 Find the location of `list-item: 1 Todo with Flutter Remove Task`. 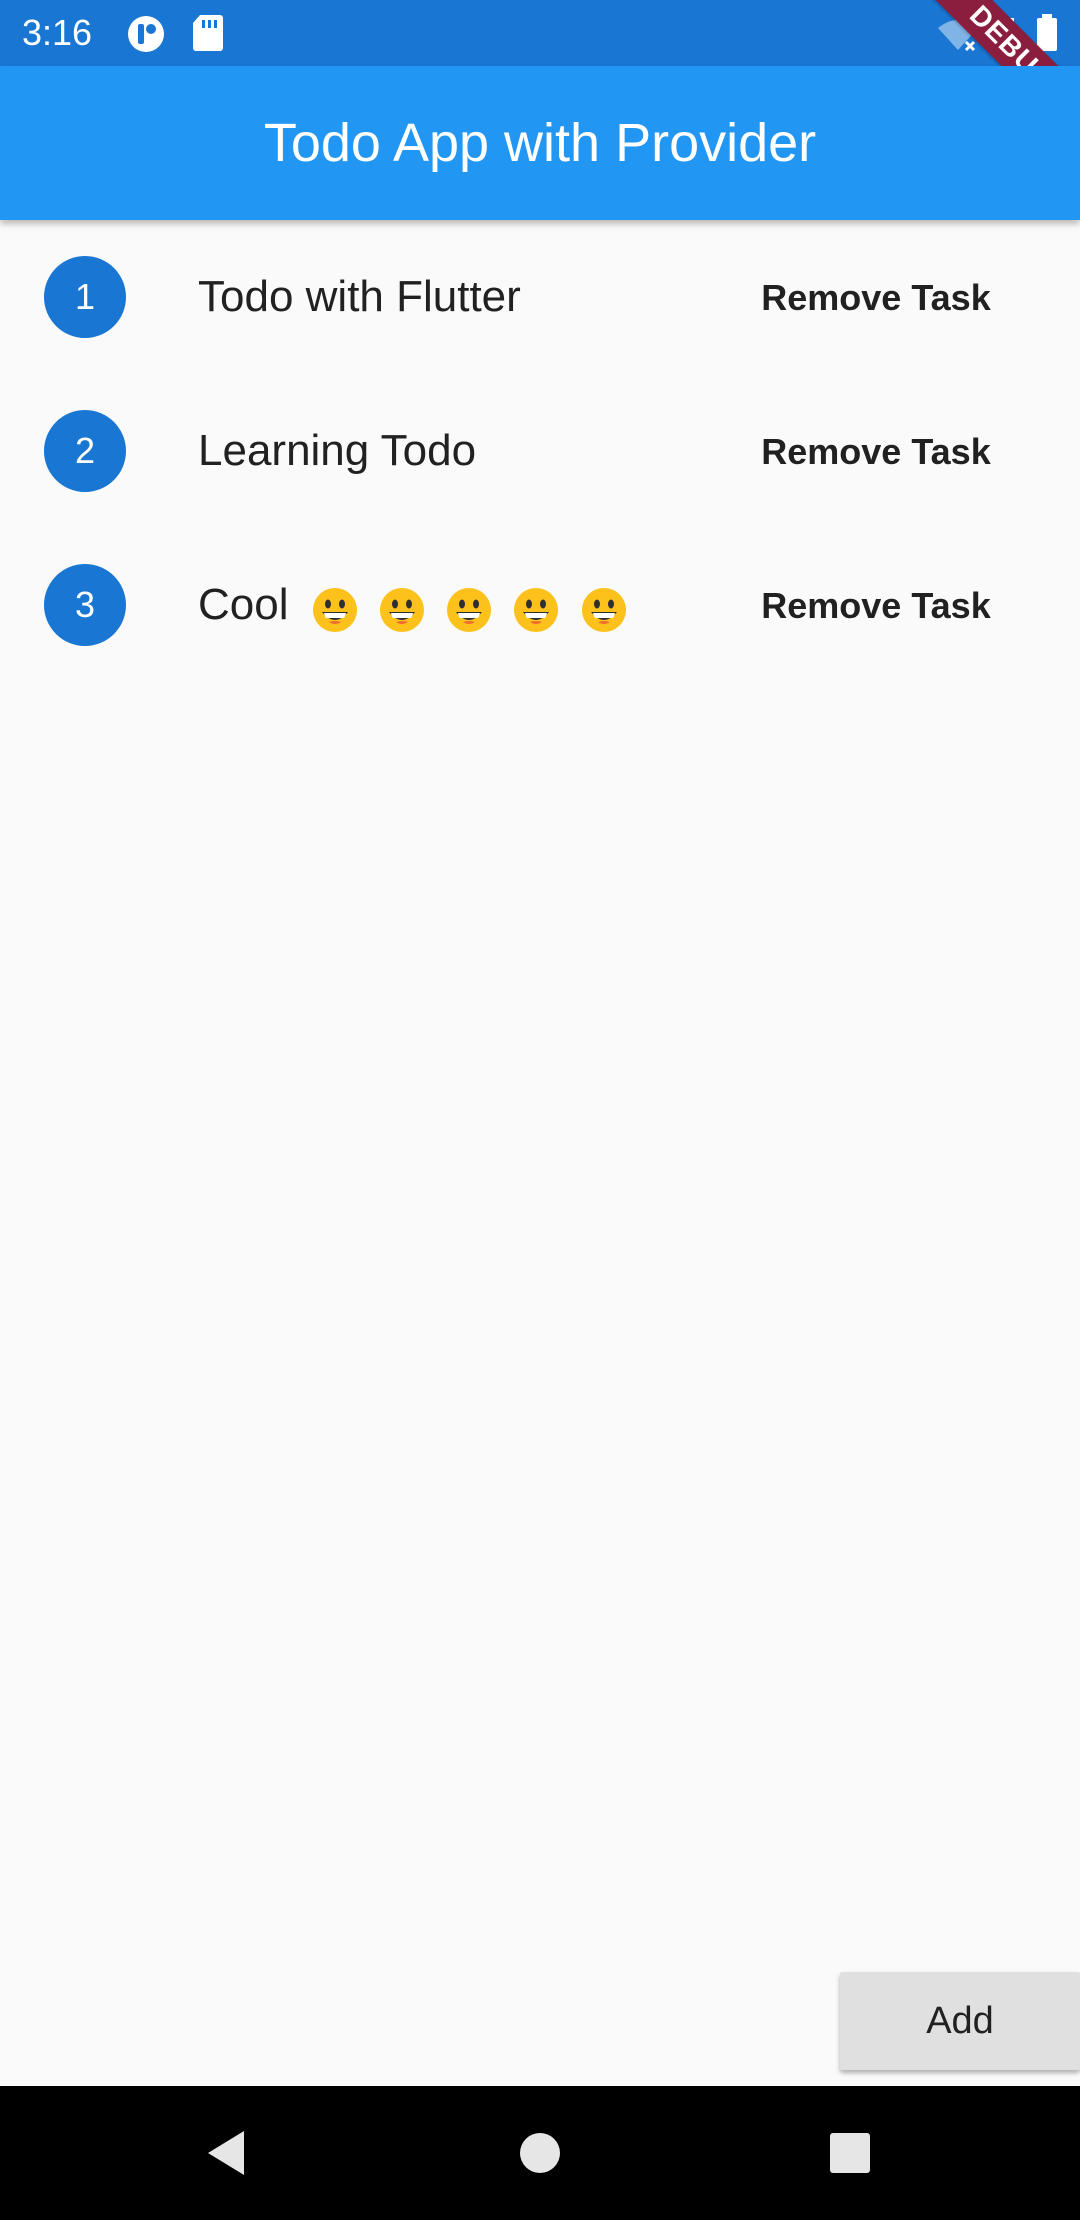

list-item: 1 Todo with Flutter Remove Task is located at coordinates (540, 297).